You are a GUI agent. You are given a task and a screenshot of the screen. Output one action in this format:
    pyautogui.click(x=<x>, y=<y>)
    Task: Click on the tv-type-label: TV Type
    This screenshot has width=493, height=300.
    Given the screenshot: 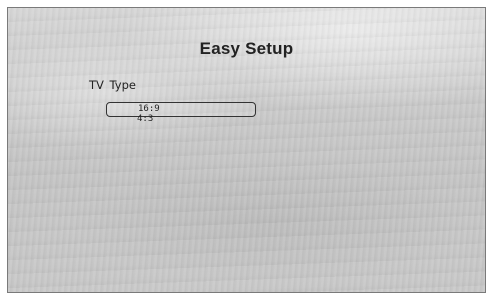 What is the action you would take?
    pyautogui.click(x=112, y=85)
    